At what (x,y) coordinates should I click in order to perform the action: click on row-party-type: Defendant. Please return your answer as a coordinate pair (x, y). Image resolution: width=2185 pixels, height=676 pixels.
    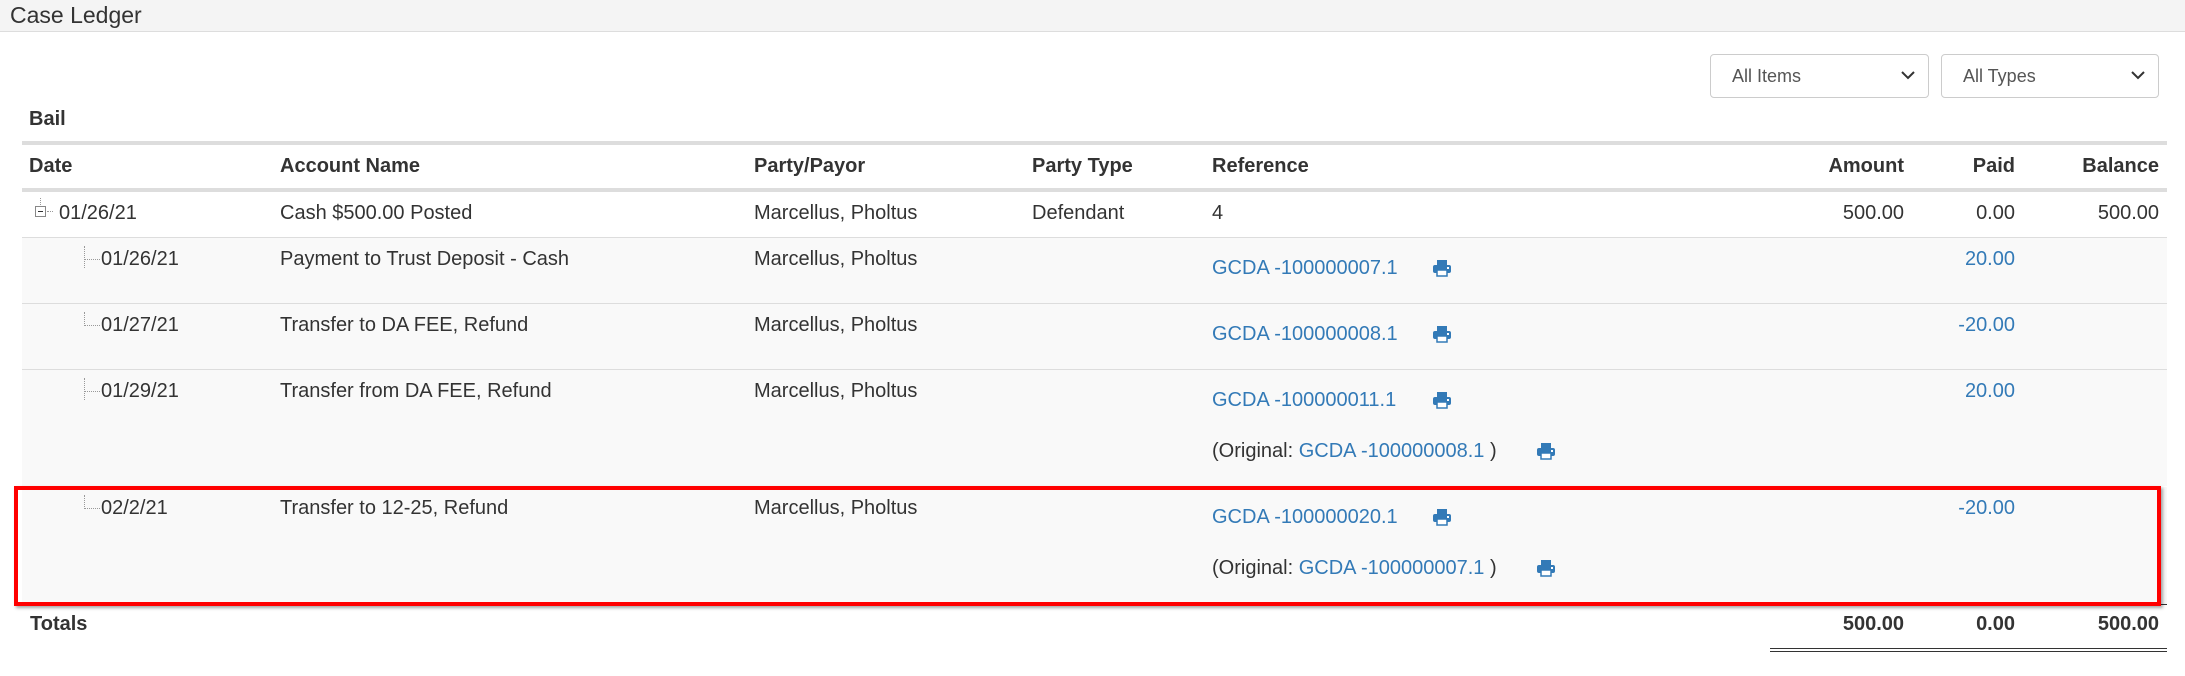
    Looking at the image, I should click on (1078, 213).